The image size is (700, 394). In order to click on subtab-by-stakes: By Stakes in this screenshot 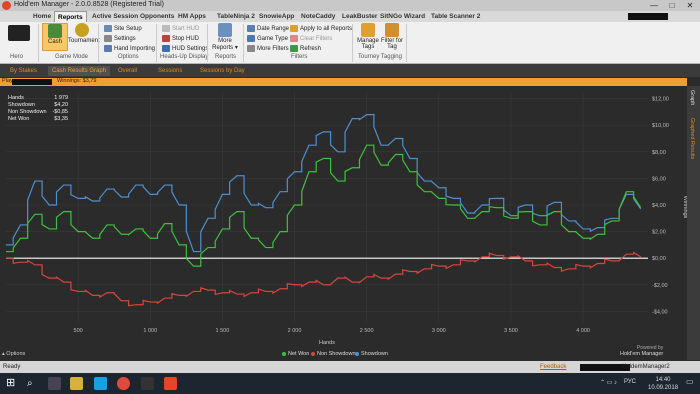, I will do `click(23, 71)`.